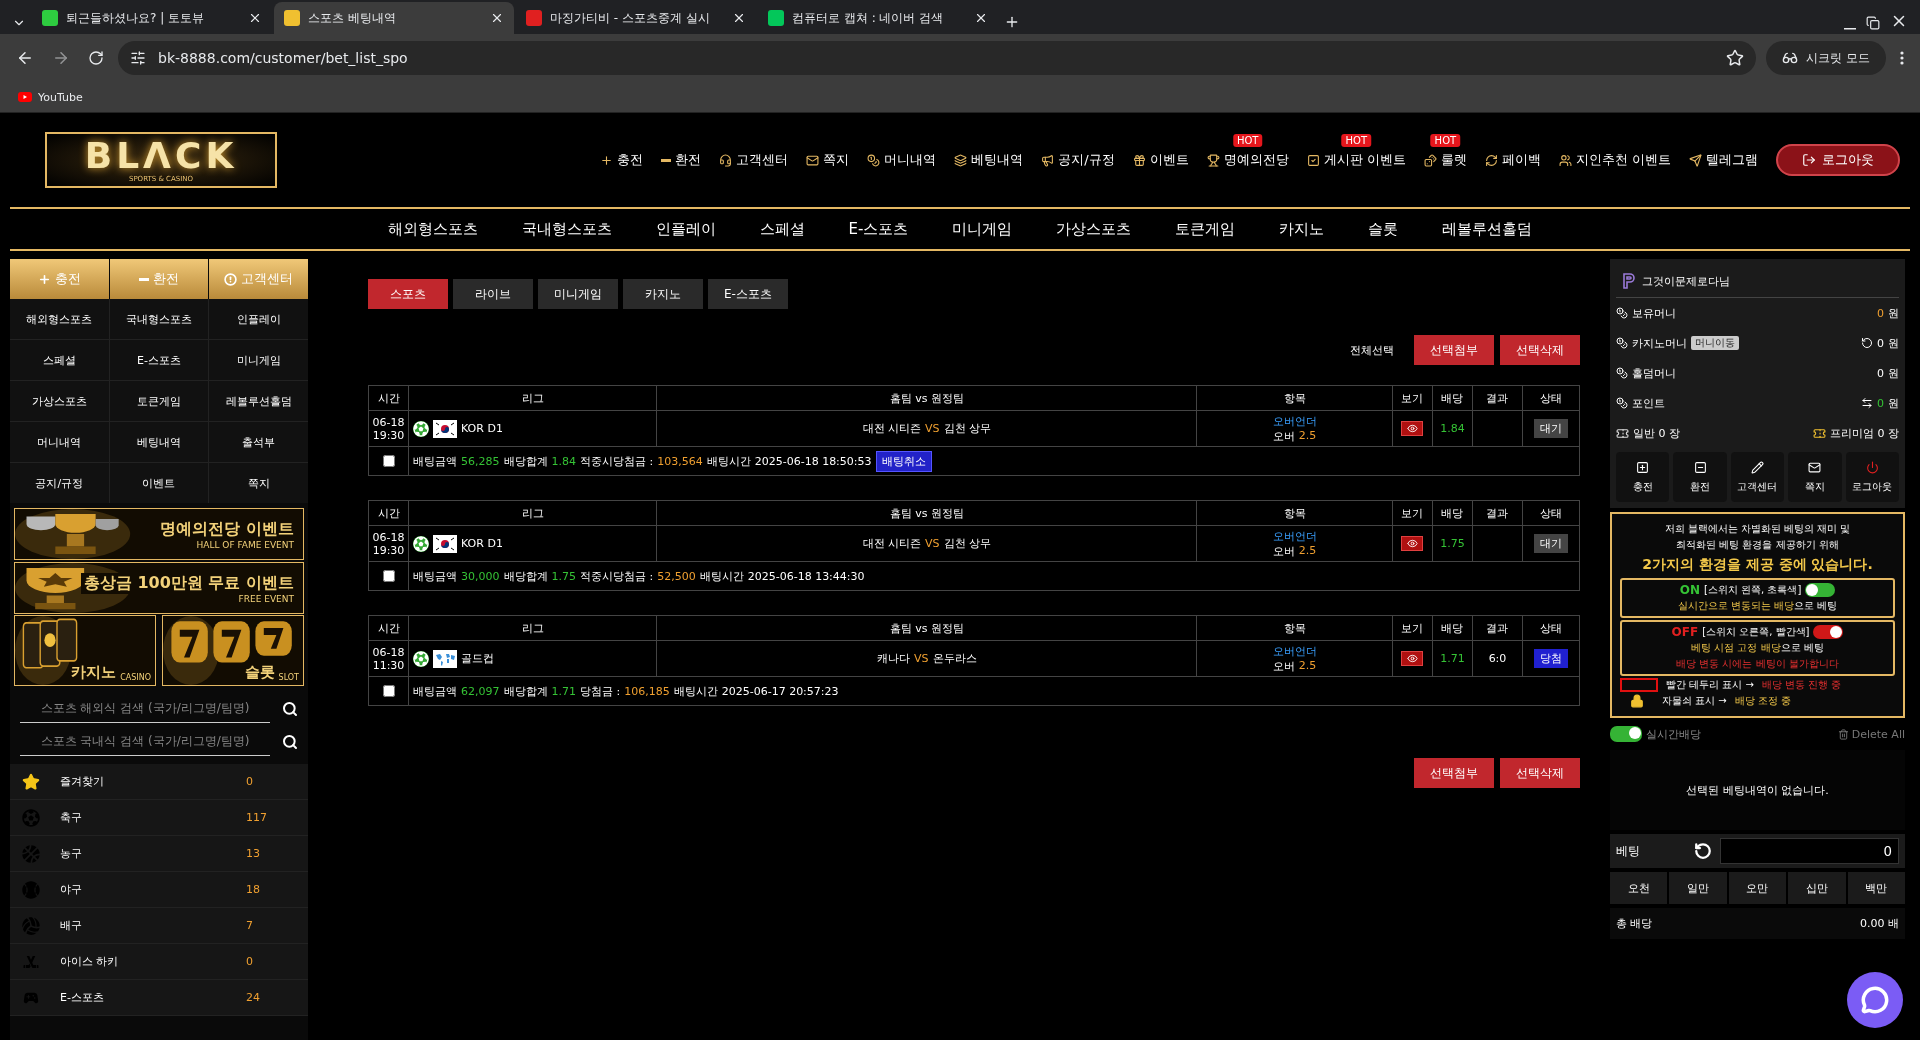 The width and height of the screenshot is (1920, 1040). What do you see at coordinates (59, 360) in the screenshot?
I see `menu-grid-button: 스페셜` at bounding box center [59, 360].